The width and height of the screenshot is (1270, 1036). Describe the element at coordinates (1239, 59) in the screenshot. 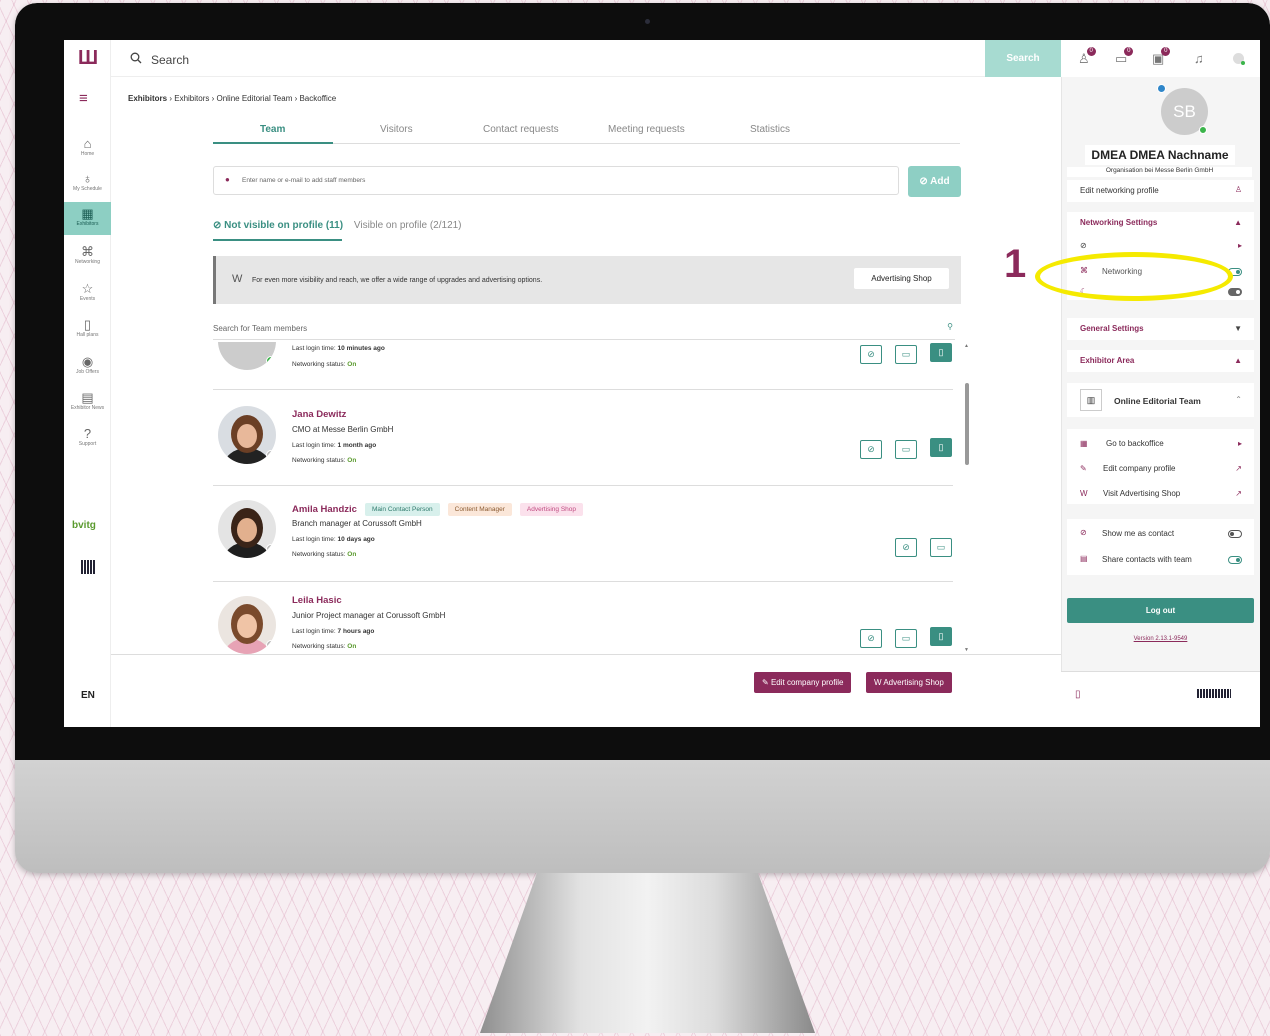

I see `user-avatar` at that location.